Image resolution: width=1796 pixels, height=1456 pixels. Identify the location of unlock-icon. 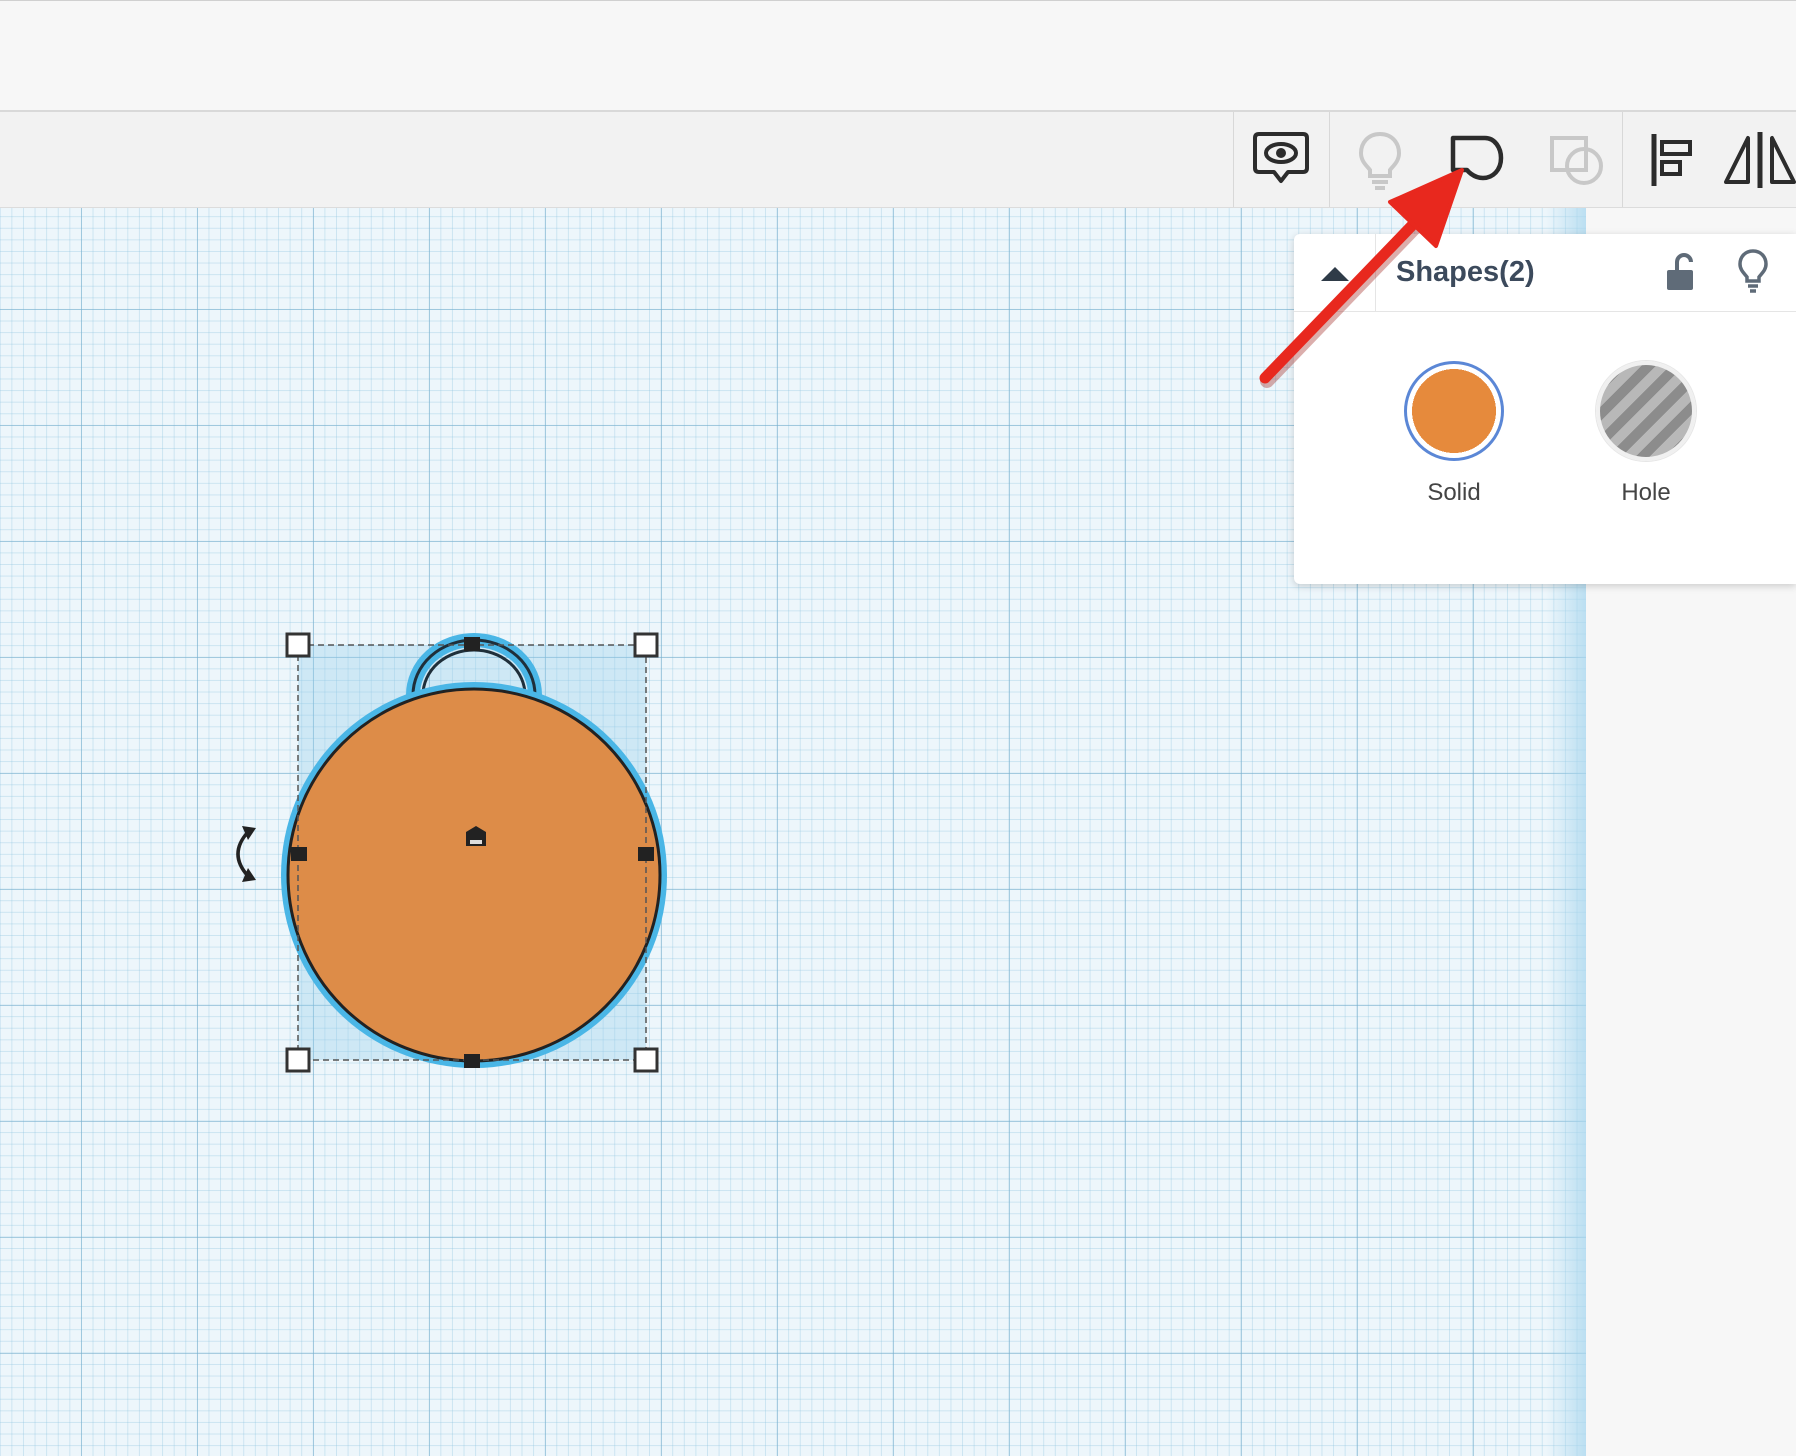
(1680, 271).